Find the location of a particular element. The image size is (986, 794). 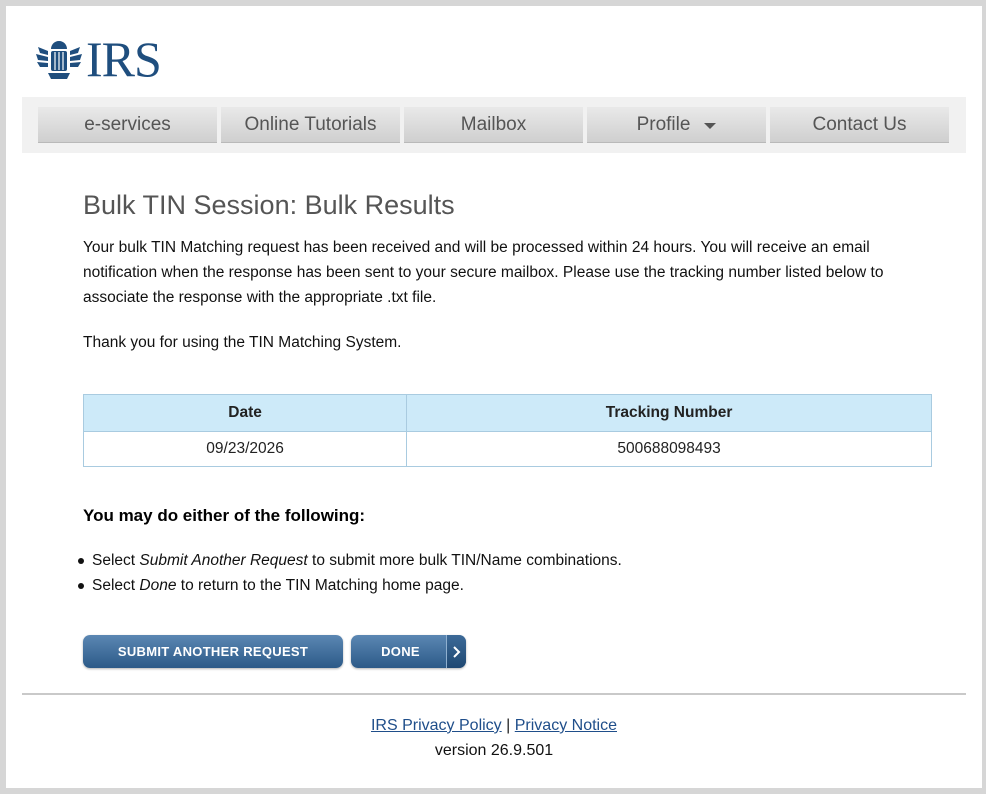

submit-another-request-button: SUBMIT ANOTHER REQUEST is located at coordinates (213, 651).